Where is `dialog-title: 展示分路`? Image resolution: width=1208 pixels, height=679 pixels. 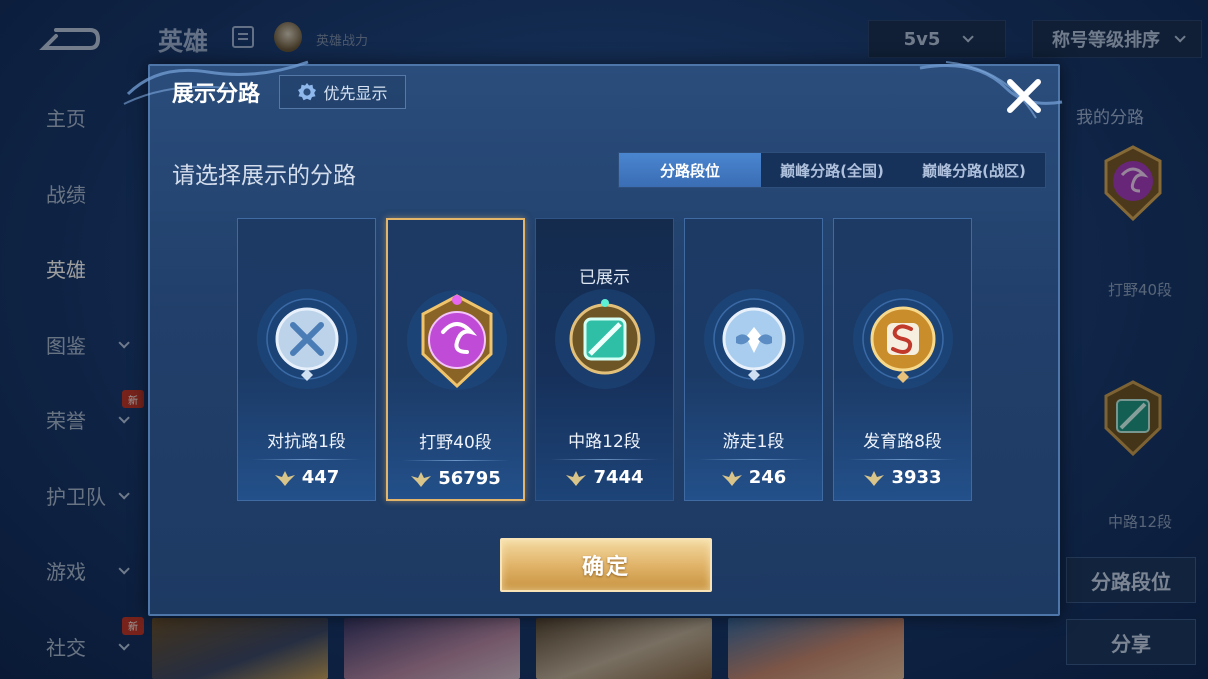
dialog-title: 展示分路 is located at coordinates (216, 94).